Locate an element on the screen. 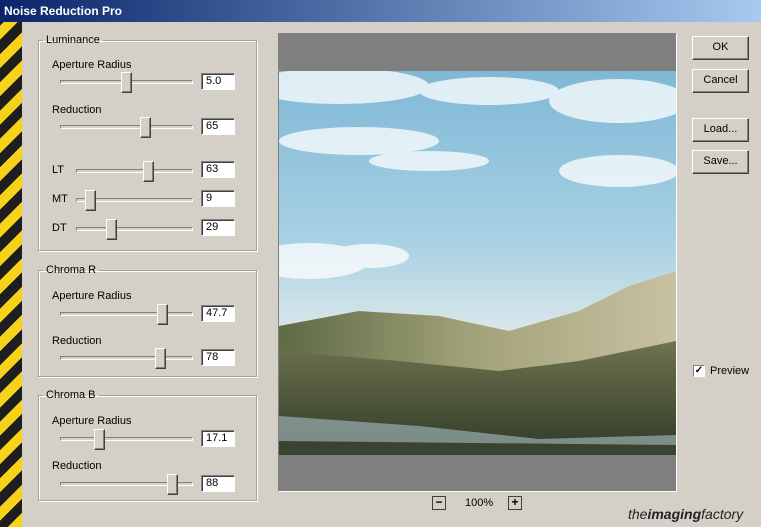 This screenshot has width=761, height=527. chroma-r-legend: Chroma R is located at coordinates (71, 270).